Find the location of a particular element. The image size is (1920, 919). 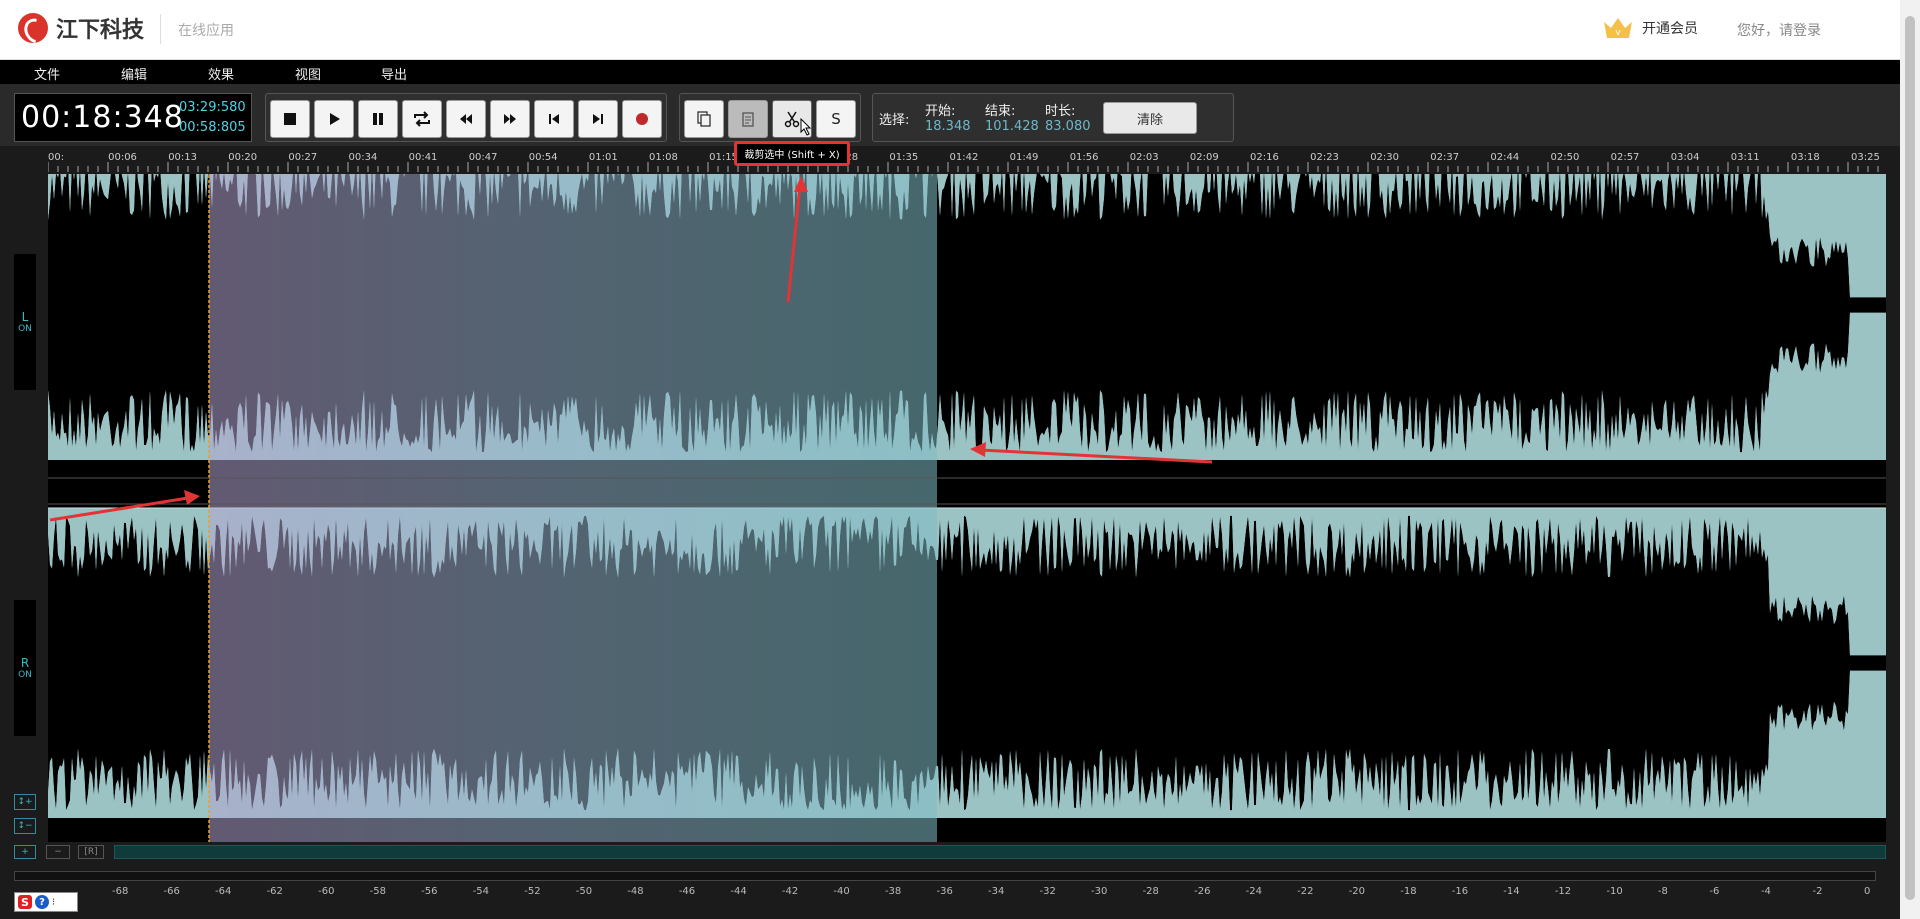

skip-end-button is located at coordinates (598, 119).